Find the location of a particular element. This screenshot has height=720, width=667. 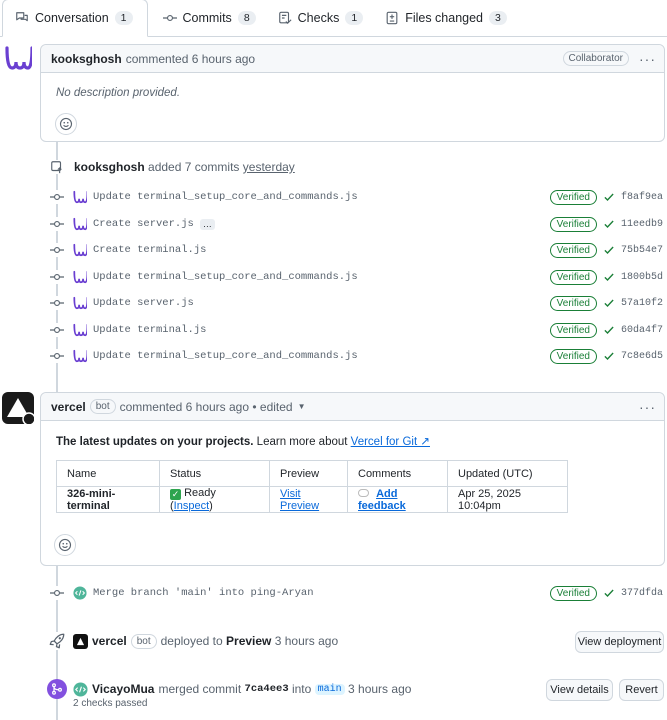

view-deployment-button: View deployment is located at coordinates (619, 642).